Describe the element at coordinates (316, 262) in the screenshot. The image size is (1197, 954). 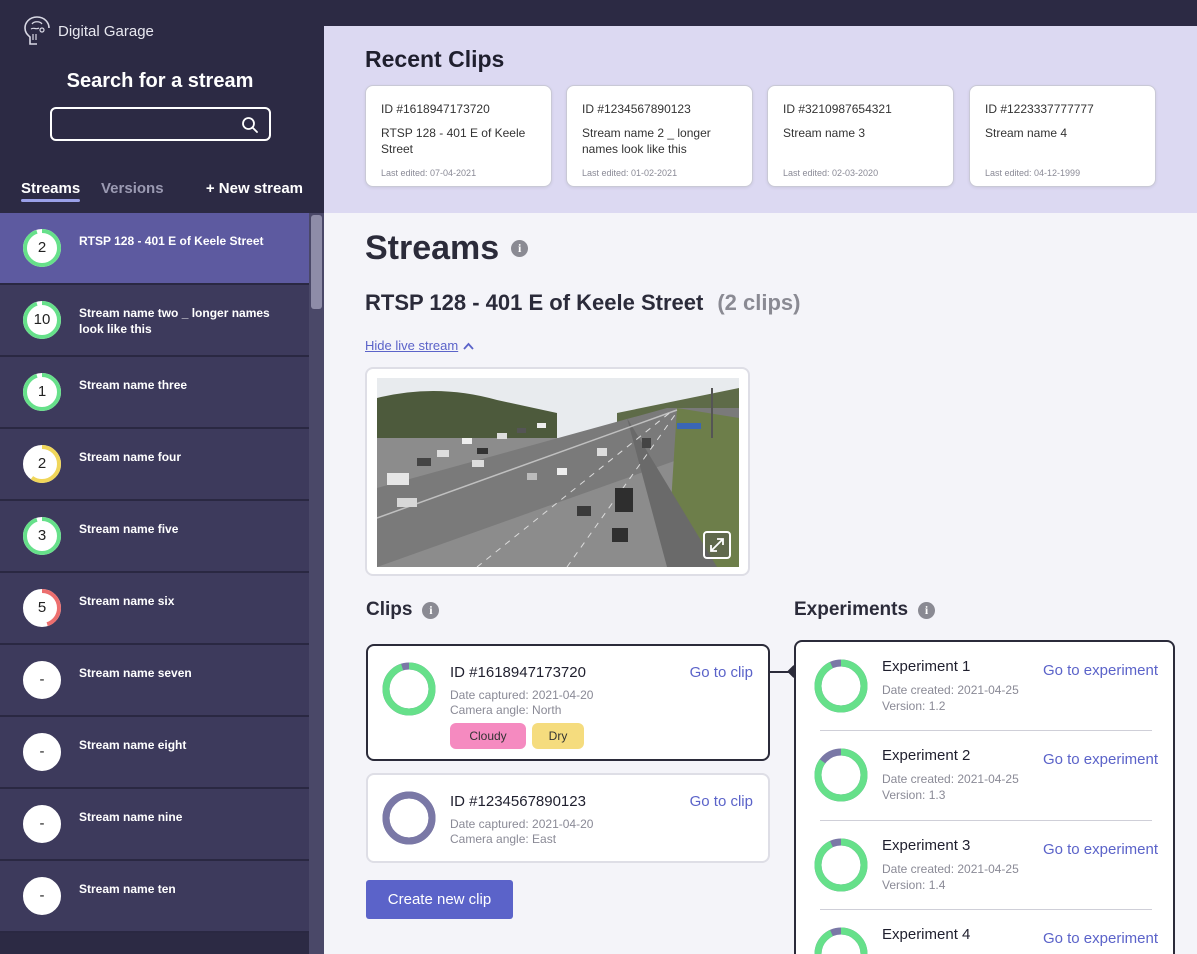
I see `scrollbar-thumb` at that location.